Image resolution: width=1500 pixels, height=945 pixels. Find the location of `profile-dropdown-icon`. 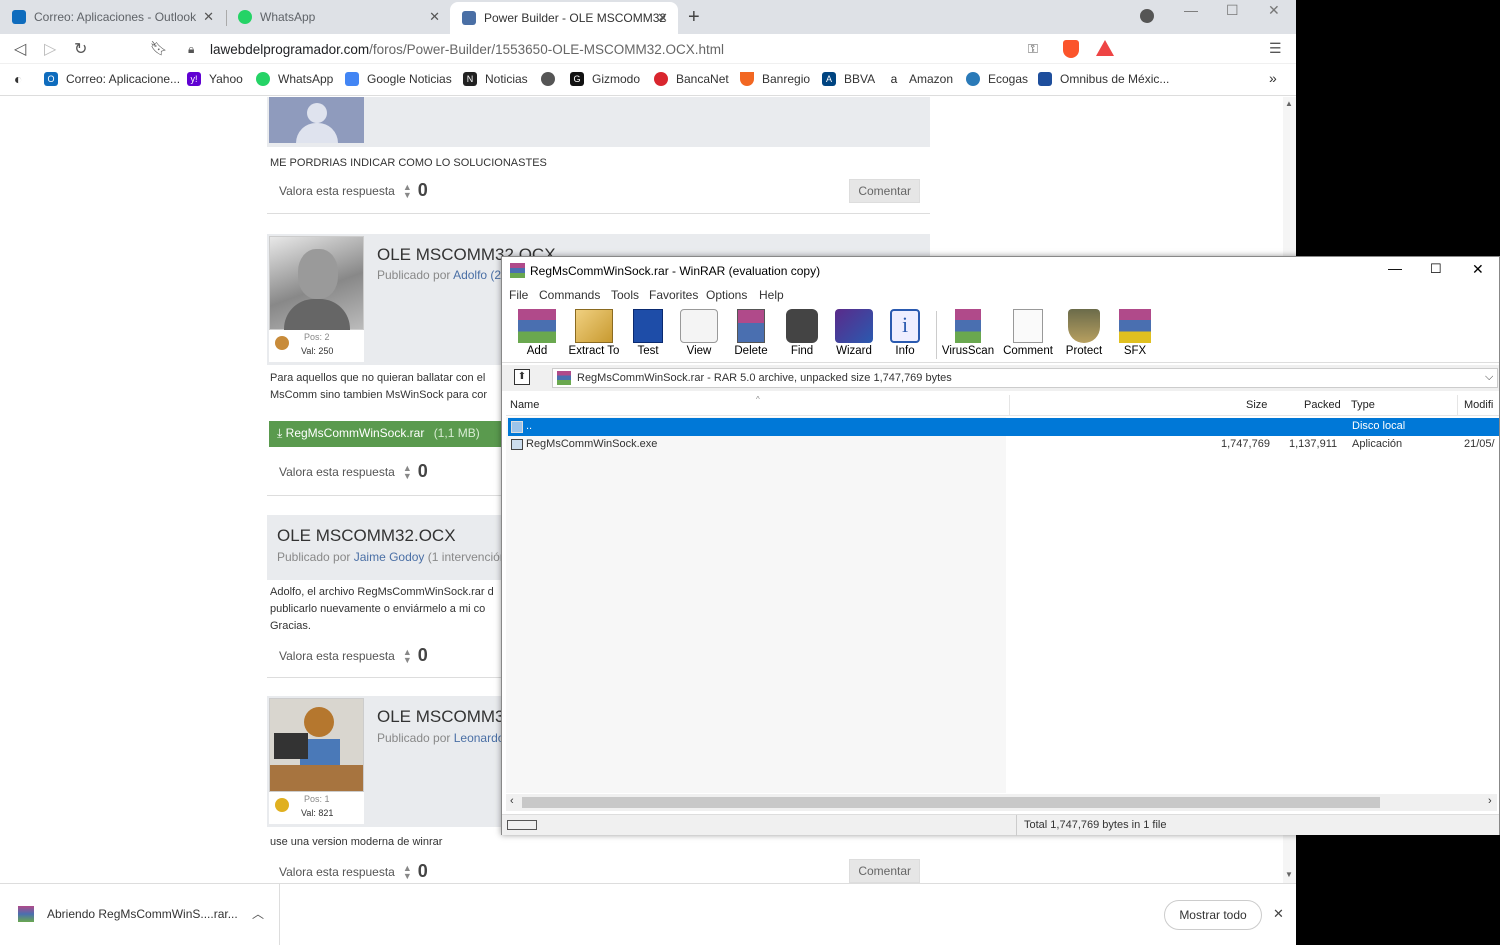

profile-dropdown-icon is located at coordinates (1147, 16).